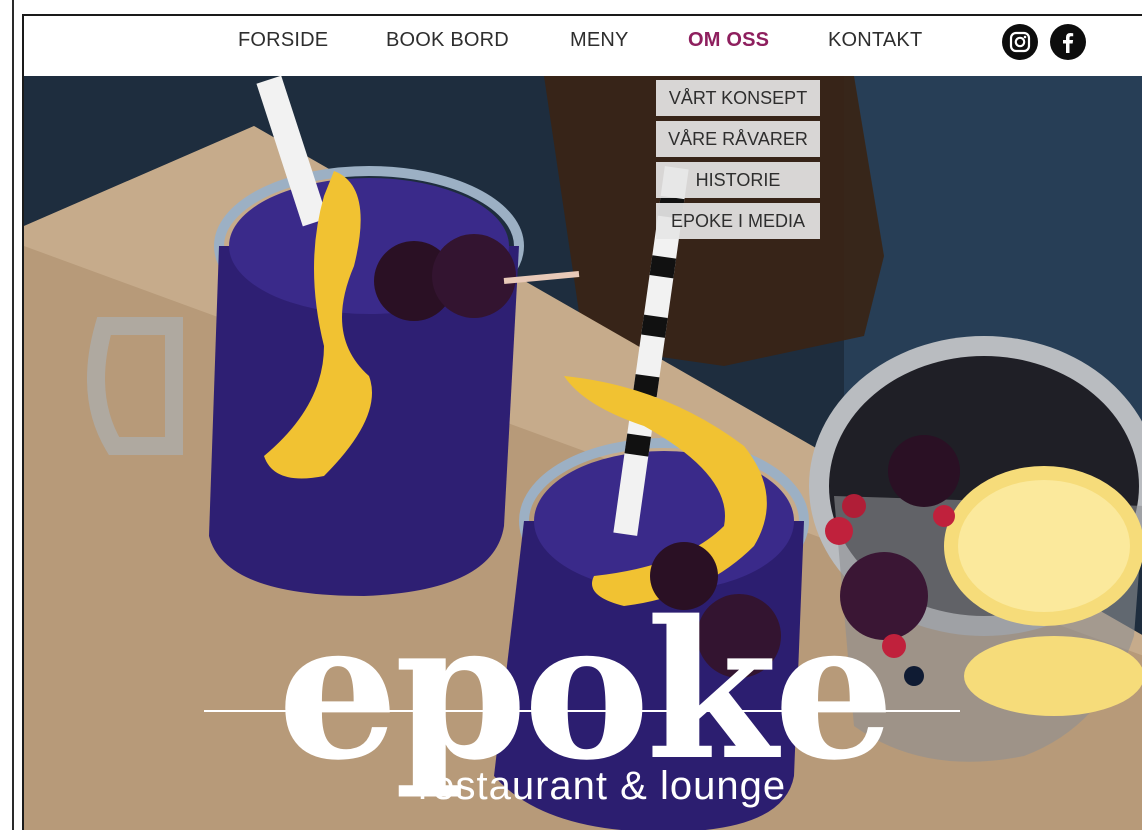 This screenshot has width=1142, height=830. What do you see at coordinates (602, 786) in the screenshot?
I see `logo-tagline: restaurant & lounge` at bounding box center [602, 786].